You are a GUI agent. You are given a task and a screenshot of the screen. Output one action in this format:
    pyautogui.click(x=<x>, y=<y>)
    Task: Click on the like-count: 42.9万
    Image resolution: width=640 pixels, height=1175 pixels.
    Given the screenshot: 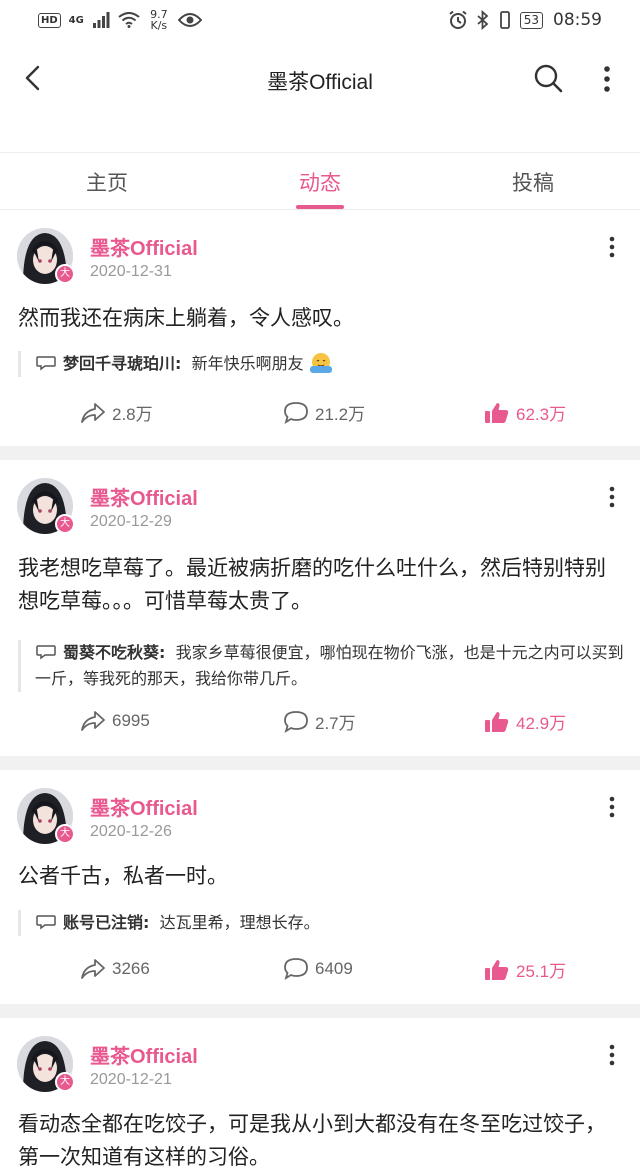 What is the action you would take?
    pyautogui.click(x=541, y=723)
    